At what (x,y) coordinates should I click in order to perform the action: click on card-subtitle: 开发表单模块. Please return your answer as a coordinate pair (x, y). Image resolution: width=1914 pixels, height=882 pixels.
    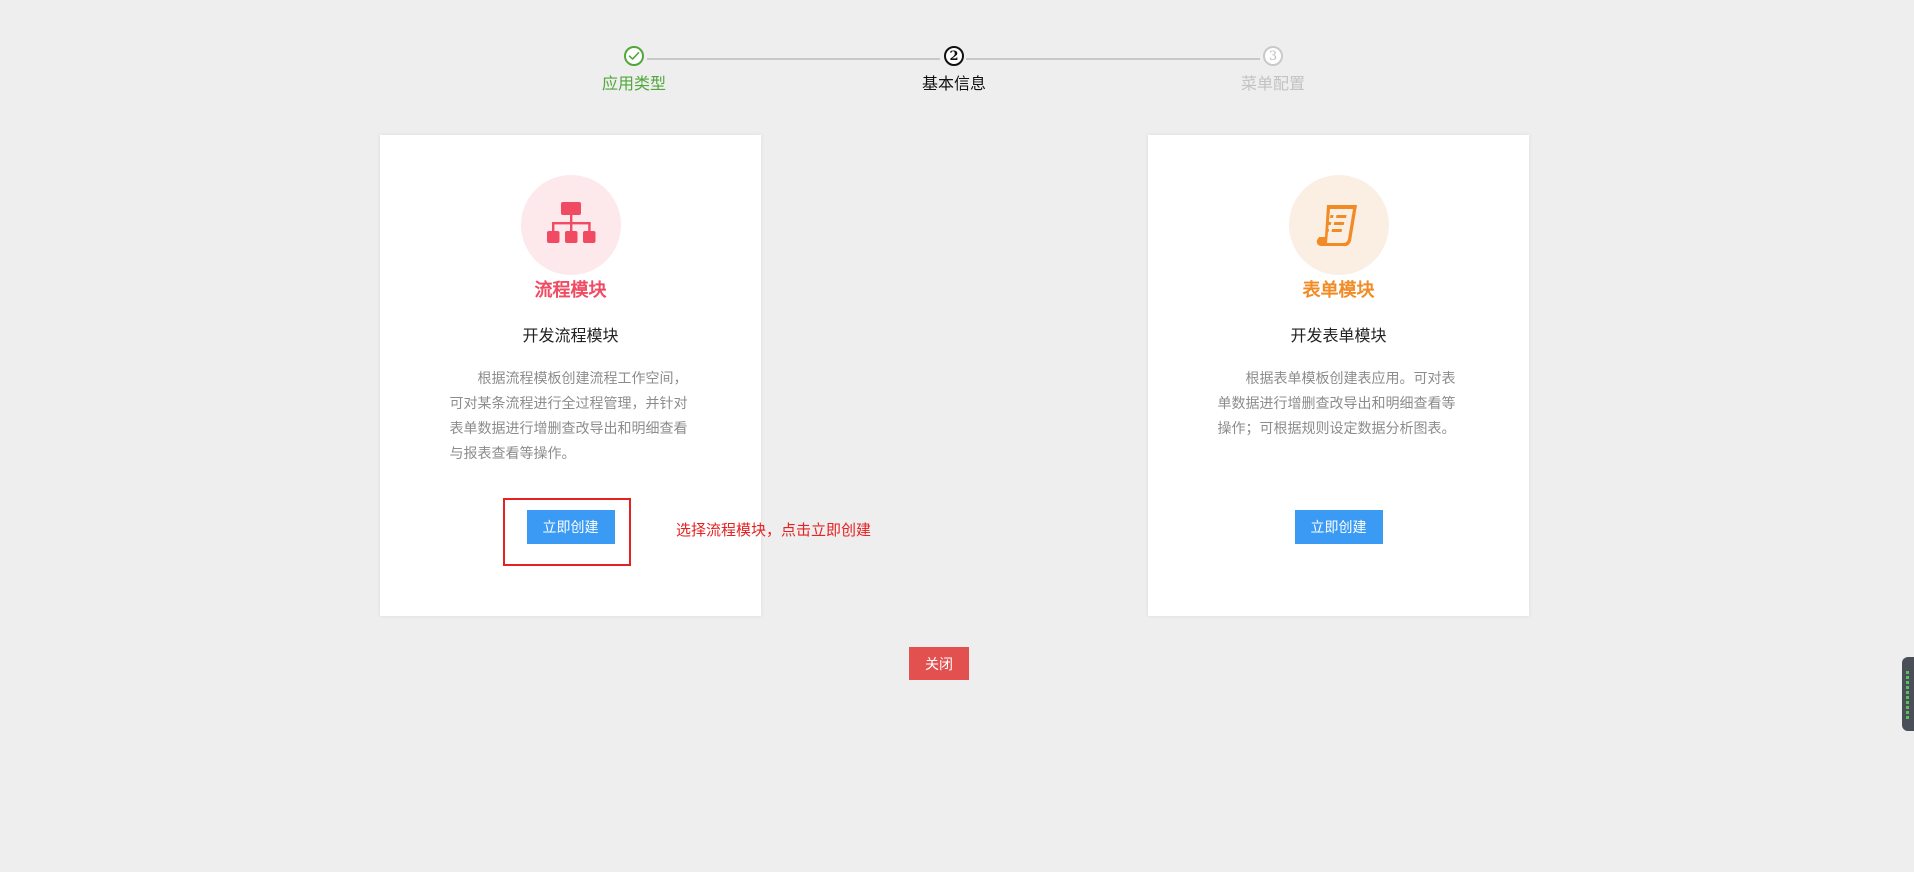
    Looking at the image, I should click on (1338, 335).